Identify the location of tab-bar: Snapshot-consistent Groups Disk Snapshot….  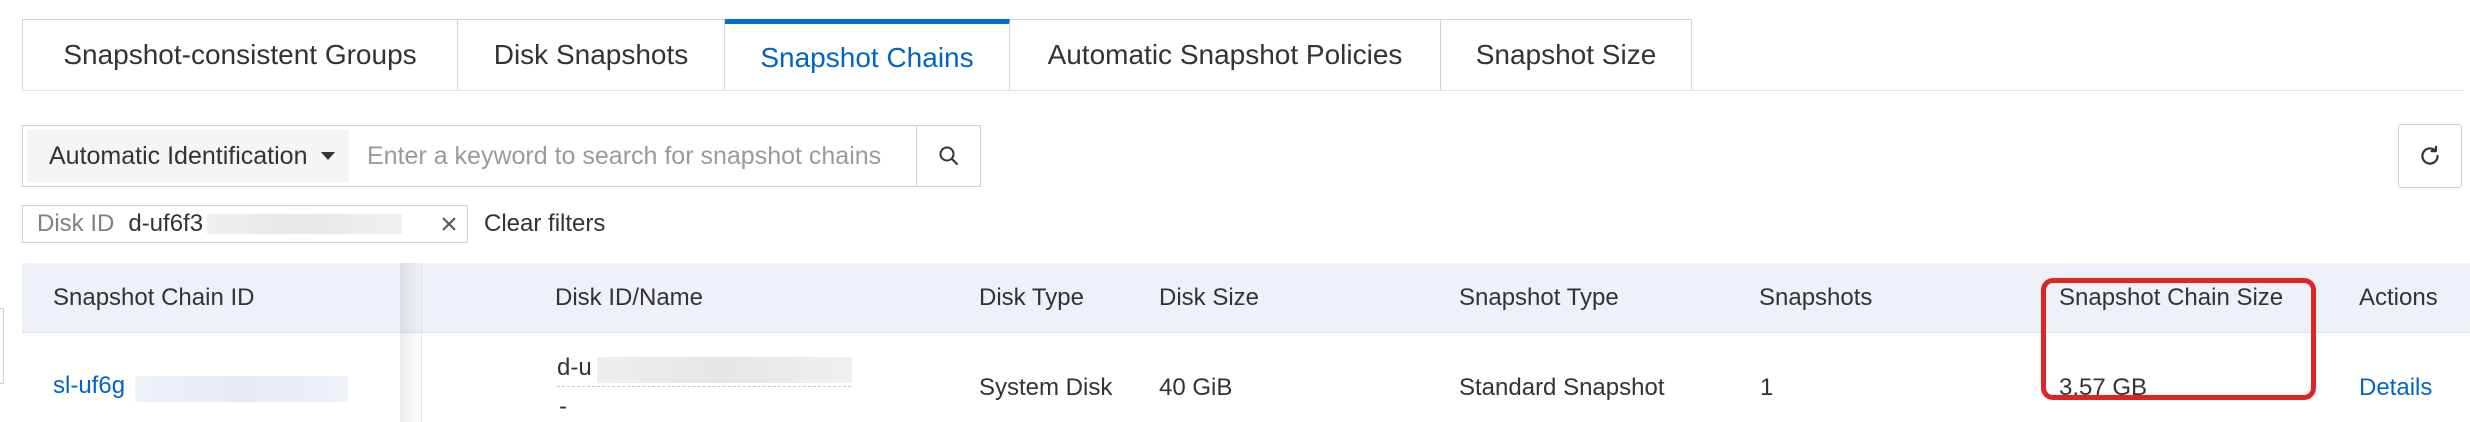
(857, 55).